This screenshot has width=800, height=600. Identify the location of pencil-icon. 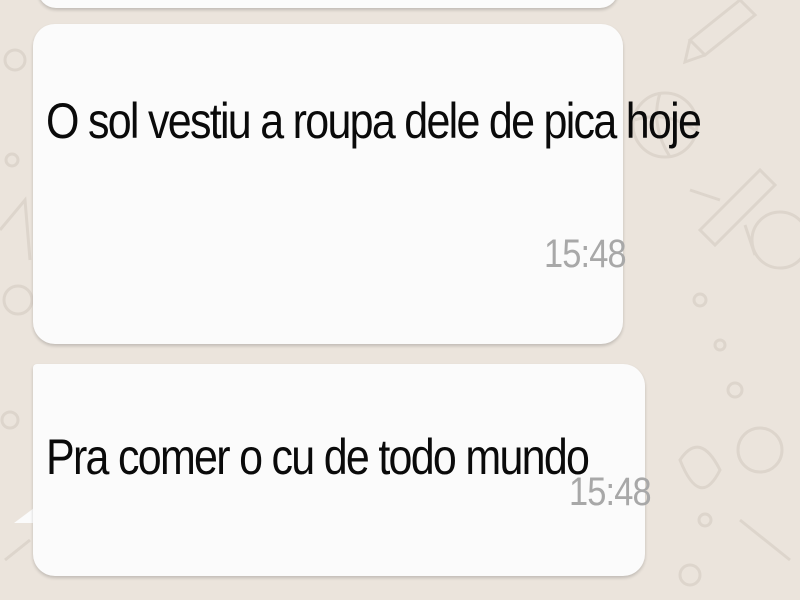
(720, 32).